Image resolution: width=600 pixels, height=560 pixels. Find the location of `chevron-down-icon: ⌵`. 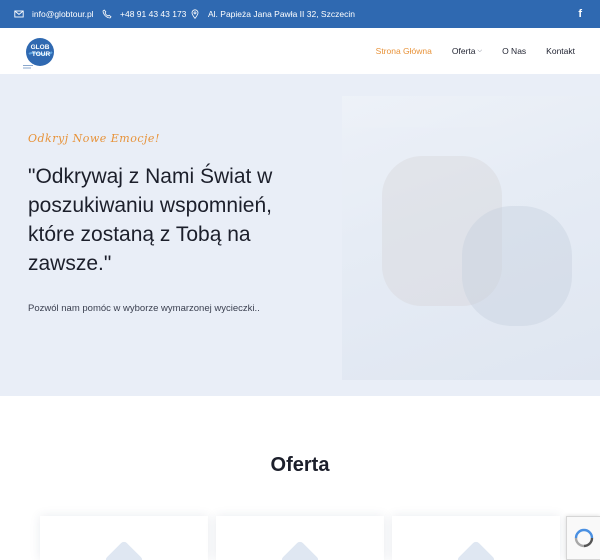

chevron-down-icon: ⌵ is located at coordinates (480, 51).